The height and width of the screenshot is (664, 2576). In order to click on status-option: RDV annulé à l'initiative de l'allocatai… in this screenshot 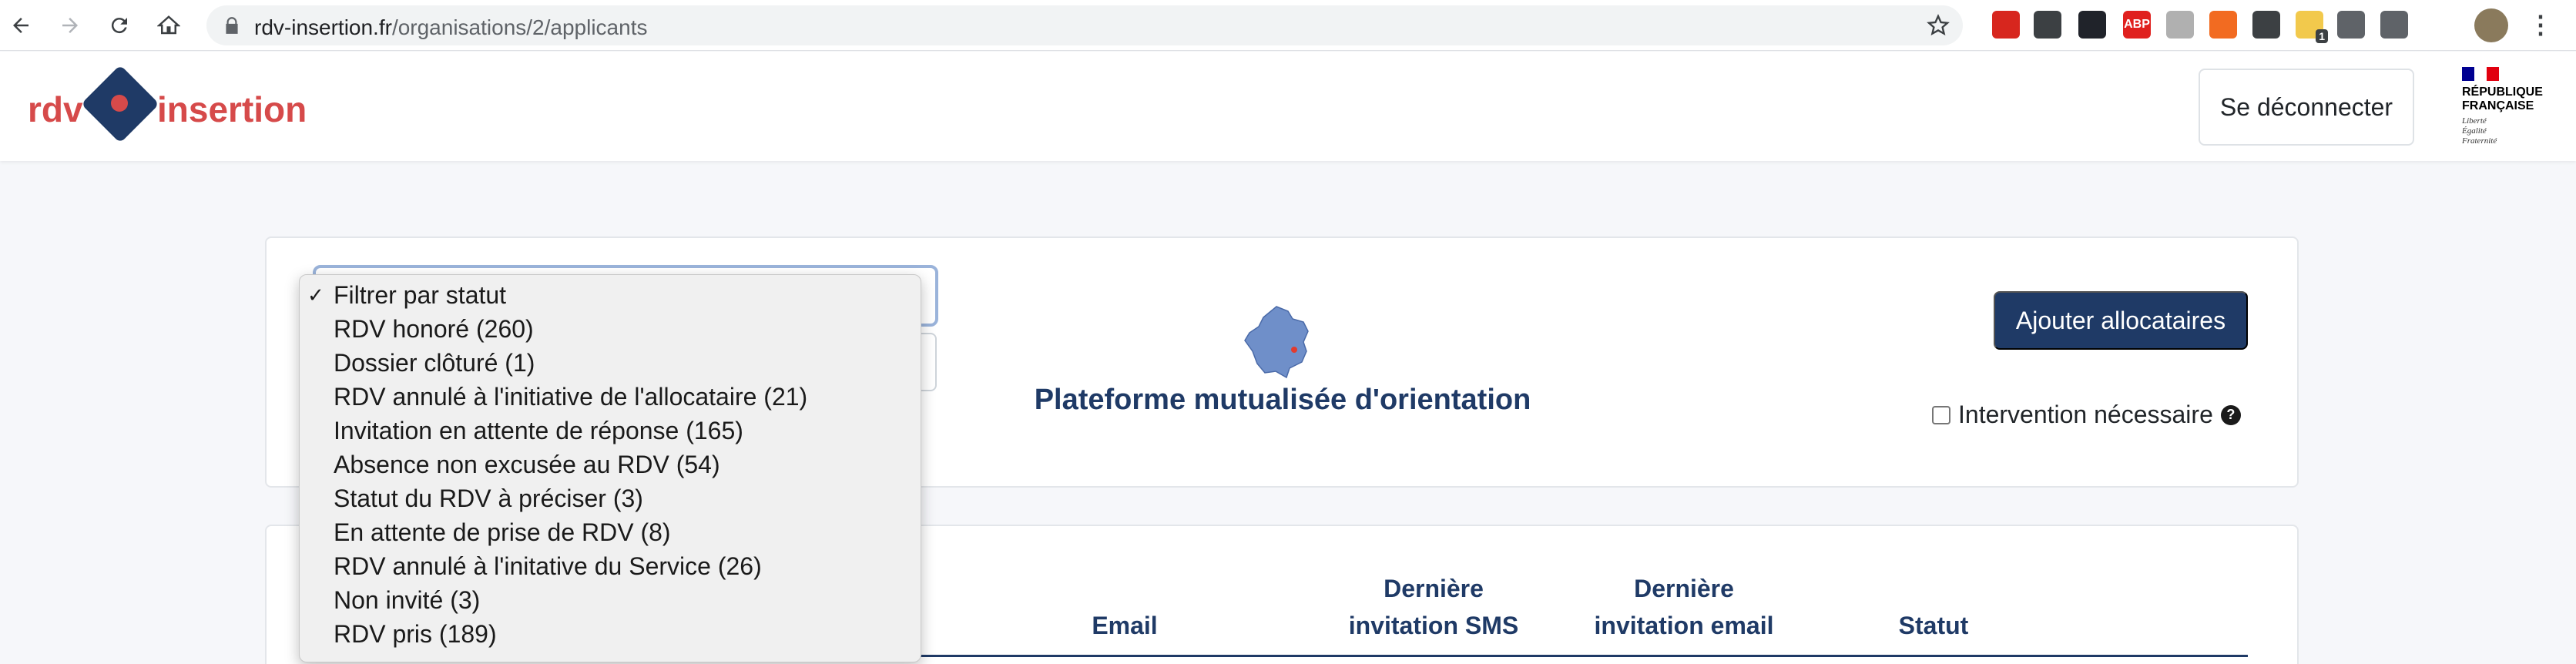, I will do `click(610, 397)`.